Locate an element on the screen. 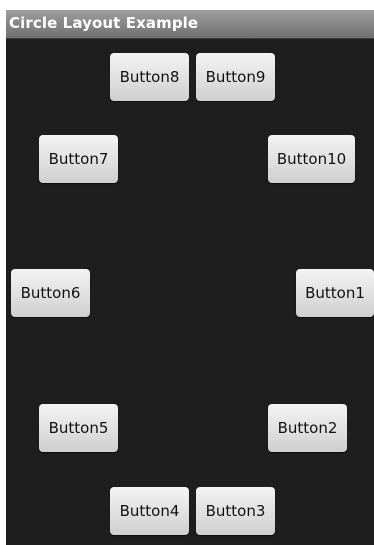  button-3: Button3 is located at coordinates (235, 511).